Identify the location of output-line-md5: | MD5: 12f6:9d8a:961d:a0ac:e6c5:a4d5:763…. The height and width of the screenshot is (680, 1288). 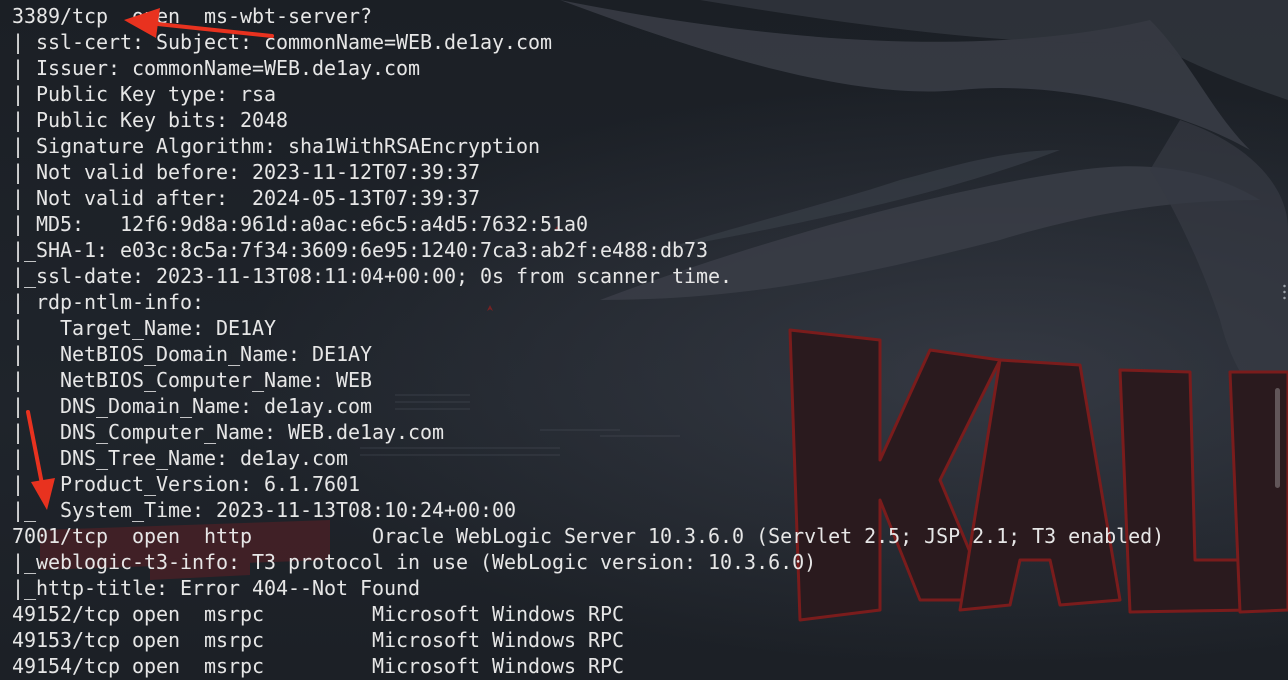
(300, 224).